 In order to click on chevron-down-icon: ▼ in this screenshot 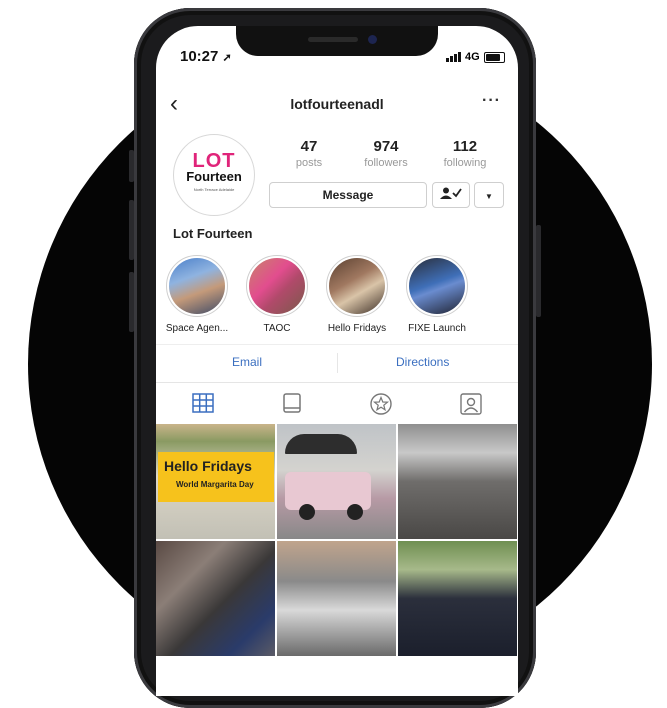, I will do `click(489, 196)`.